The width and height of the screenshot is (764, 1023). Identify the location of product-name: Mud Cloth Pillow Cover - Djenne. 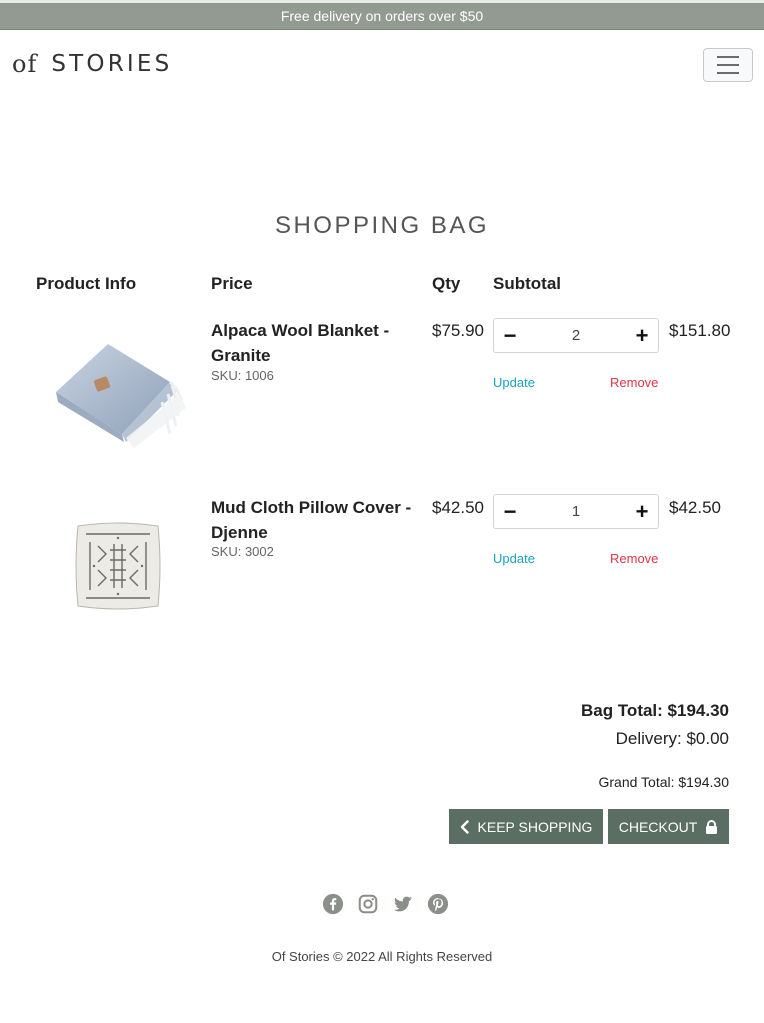
(316, 520).